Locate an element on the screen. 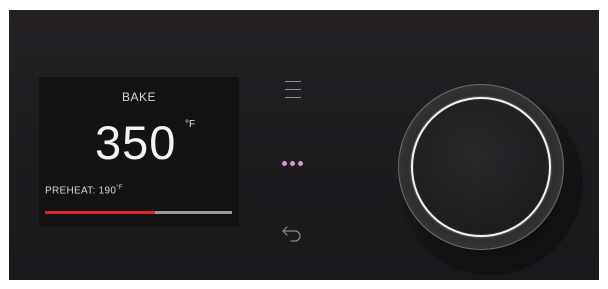 The image size is (608, 289). temperature-readout: 350 °F is located at coordinates (139, 147).